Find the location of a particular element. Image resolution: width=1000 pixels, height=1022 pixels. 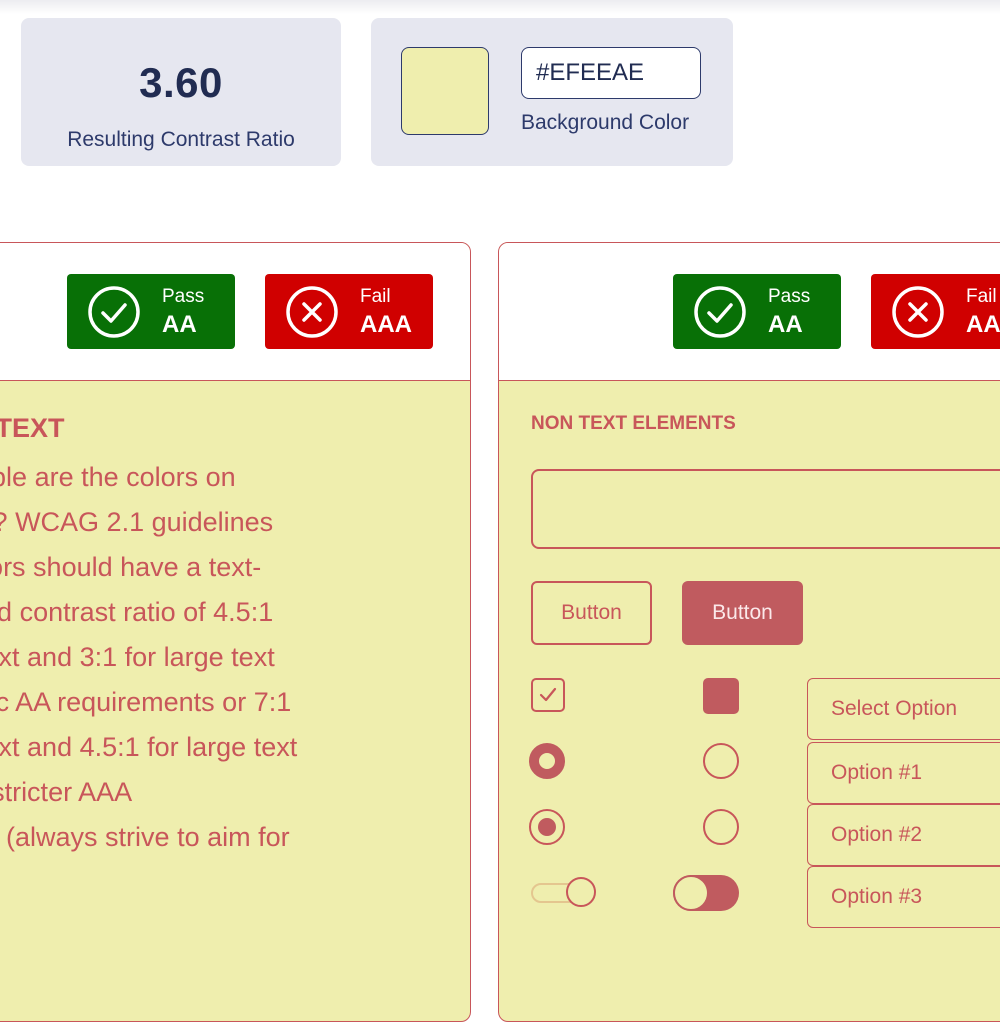

sample-text-input is located at coordinates (765, 509).